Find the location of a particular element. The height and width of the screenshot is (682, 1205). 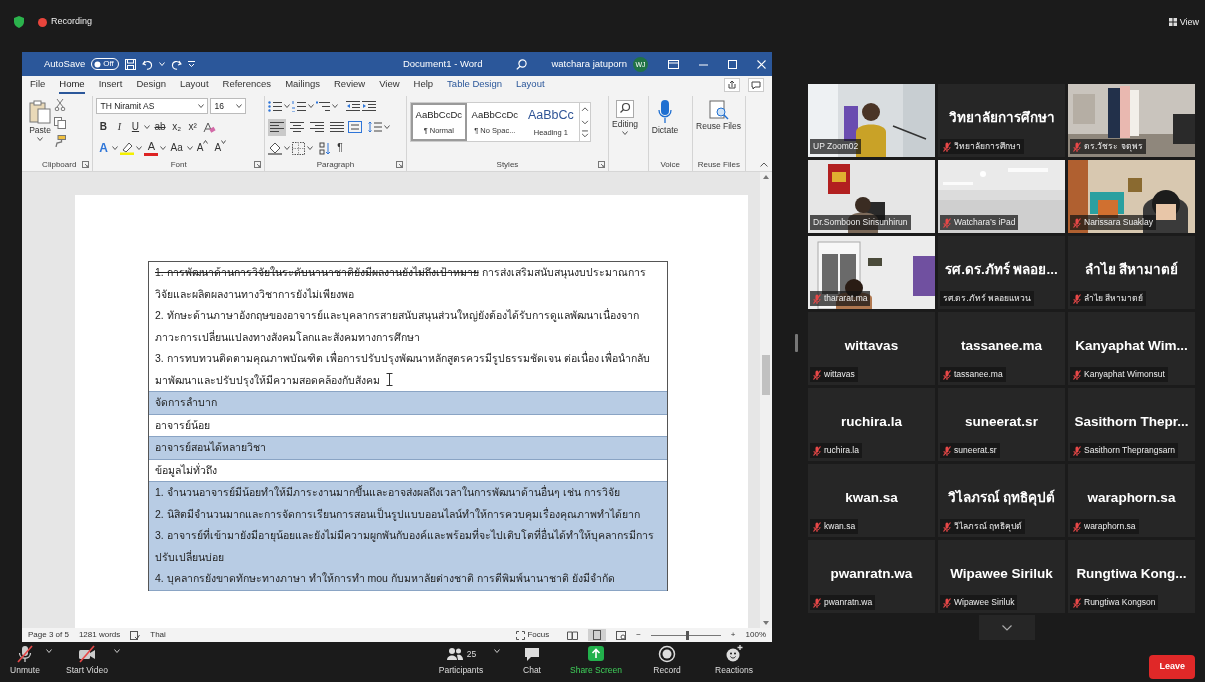

font-size-field: 16 is located at coordinates (228, 106).